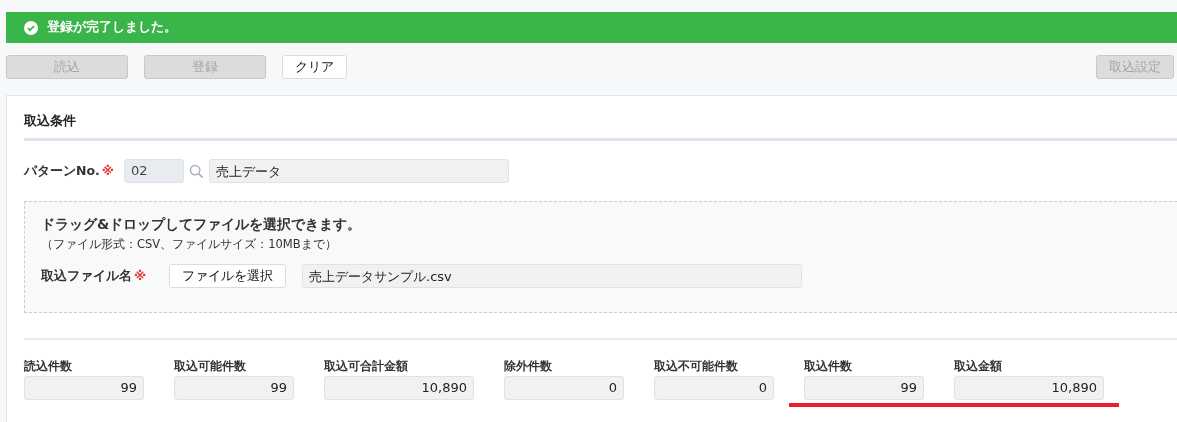 Image resolution: width=1177 pixels, height=422 pixels. Describe the element at coordinates (48, 366) in the screenshot. I see `stat-label: 読込件数` at that location.